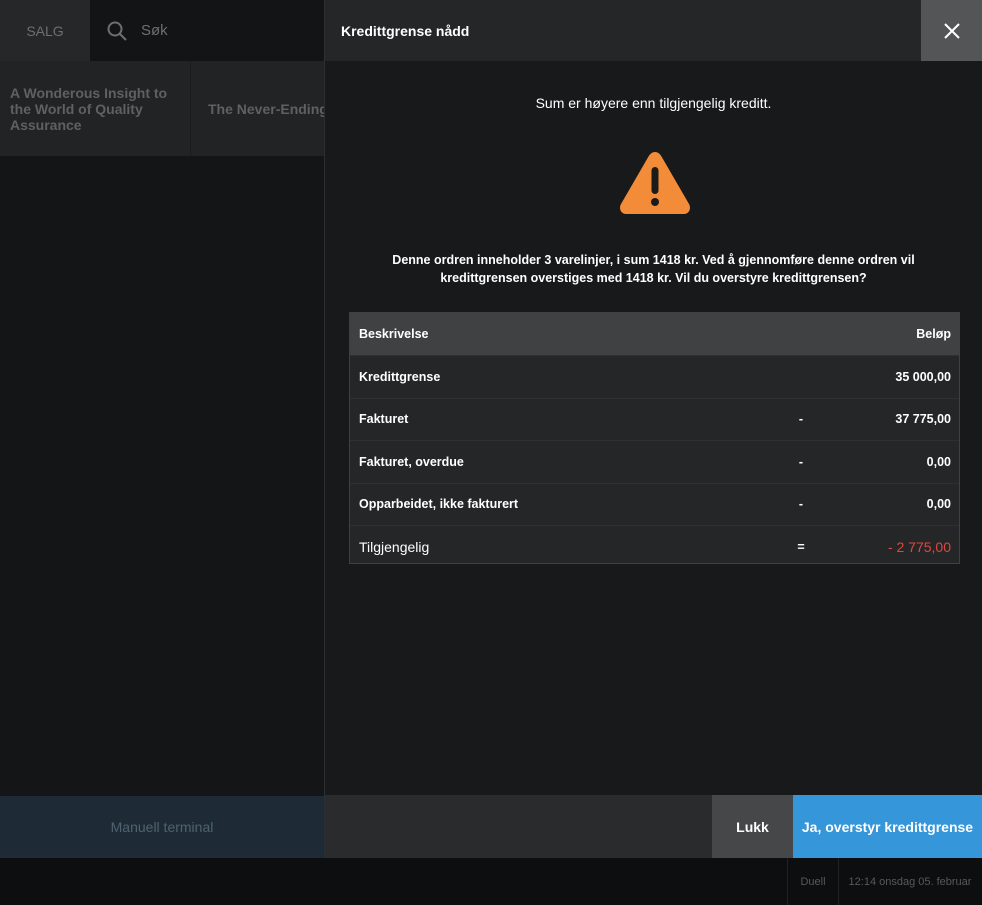  What do you see at coordinates (411, 461) in the screenshot?
I see `row-description: Fakturet, overdue` at bounding box center [411, 461].